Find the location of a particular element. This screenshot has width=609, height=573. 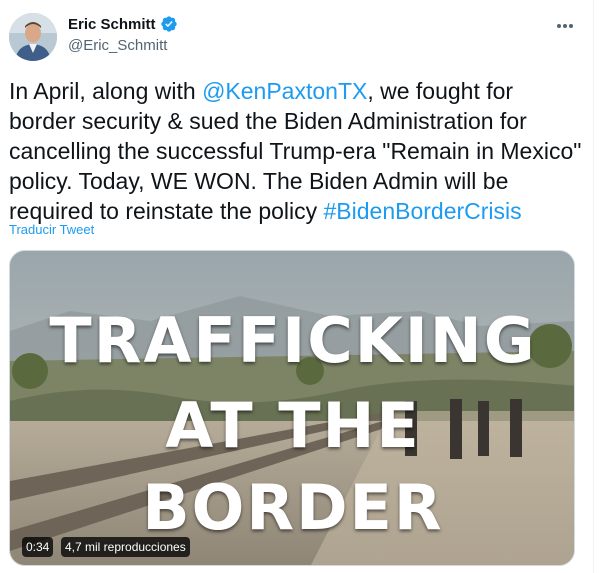

verified-badge-icon is located at coordinates (169, 24).